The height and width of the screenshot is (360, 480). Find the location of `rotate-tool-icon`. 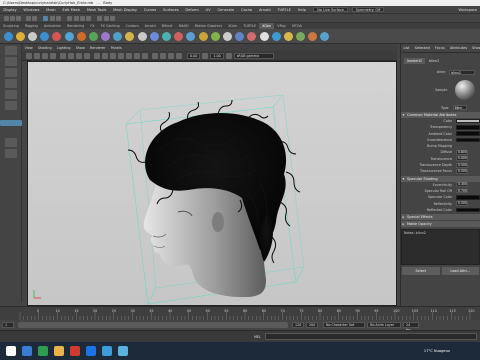

rotate-tool-icon is located at coordinates (11, 94).